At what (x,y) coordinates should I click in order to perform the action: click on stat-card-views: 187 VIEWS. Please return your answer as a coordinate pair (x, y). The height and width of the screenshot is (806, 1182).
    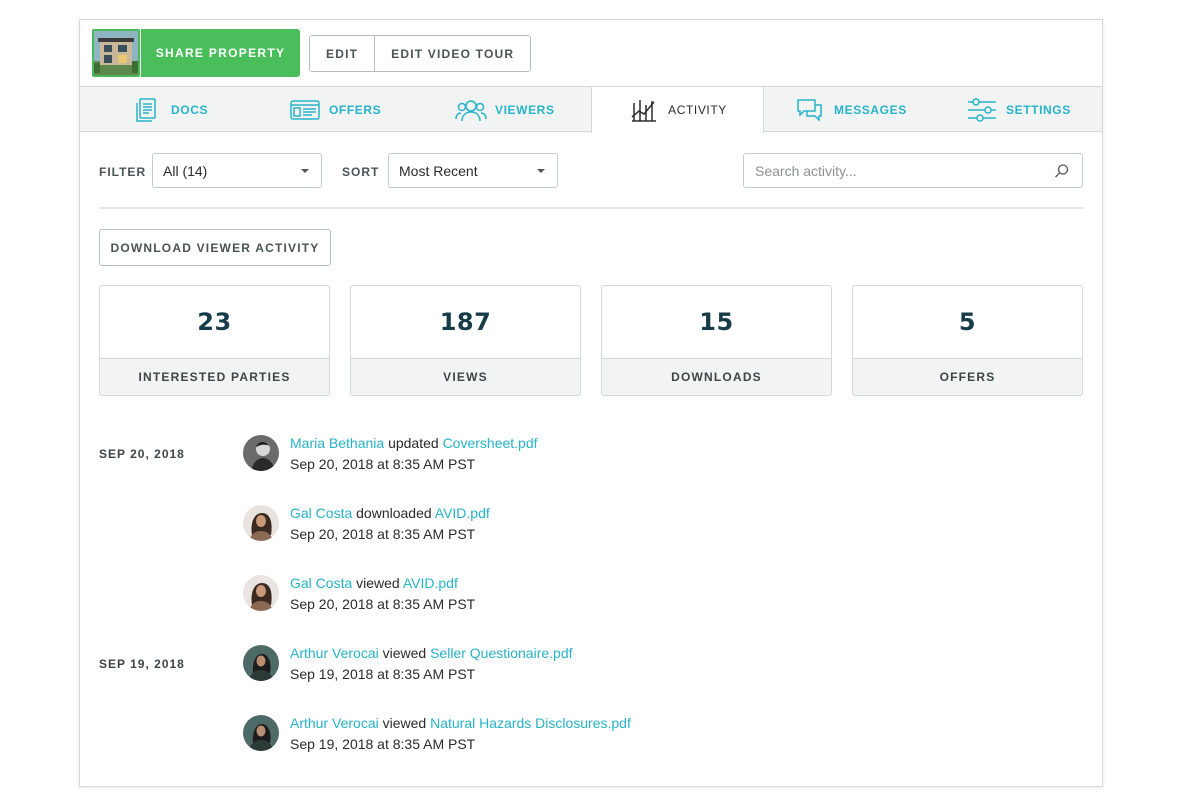
    Looking at the image, I should click on (465, 340).